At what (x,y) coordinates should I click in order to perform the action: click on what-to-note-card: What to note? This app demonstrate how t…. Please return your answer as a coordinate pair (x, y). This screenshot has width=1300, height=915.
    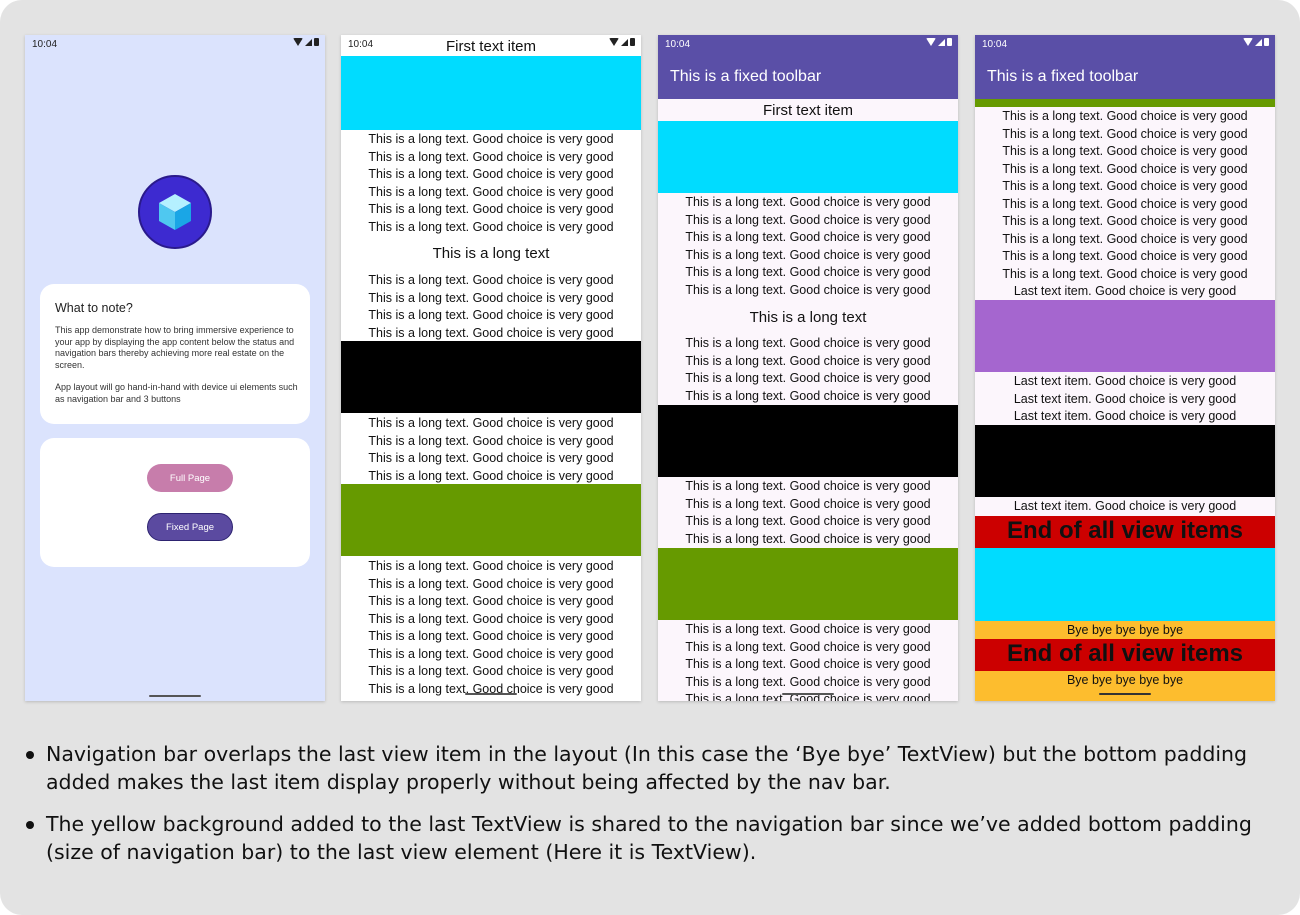
    Looking at the image, I should click on (175, 354).